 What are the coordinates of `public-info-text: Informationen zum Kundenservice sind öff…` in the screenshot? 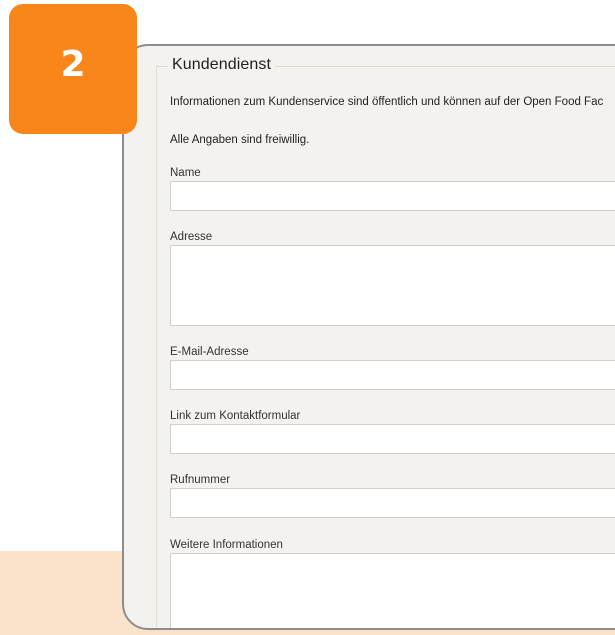 It's located at (387, 102).